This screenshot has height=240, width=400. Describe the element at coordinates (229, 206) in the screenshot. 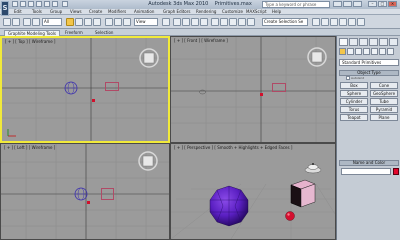

I see `sphere-shaded` at that location.